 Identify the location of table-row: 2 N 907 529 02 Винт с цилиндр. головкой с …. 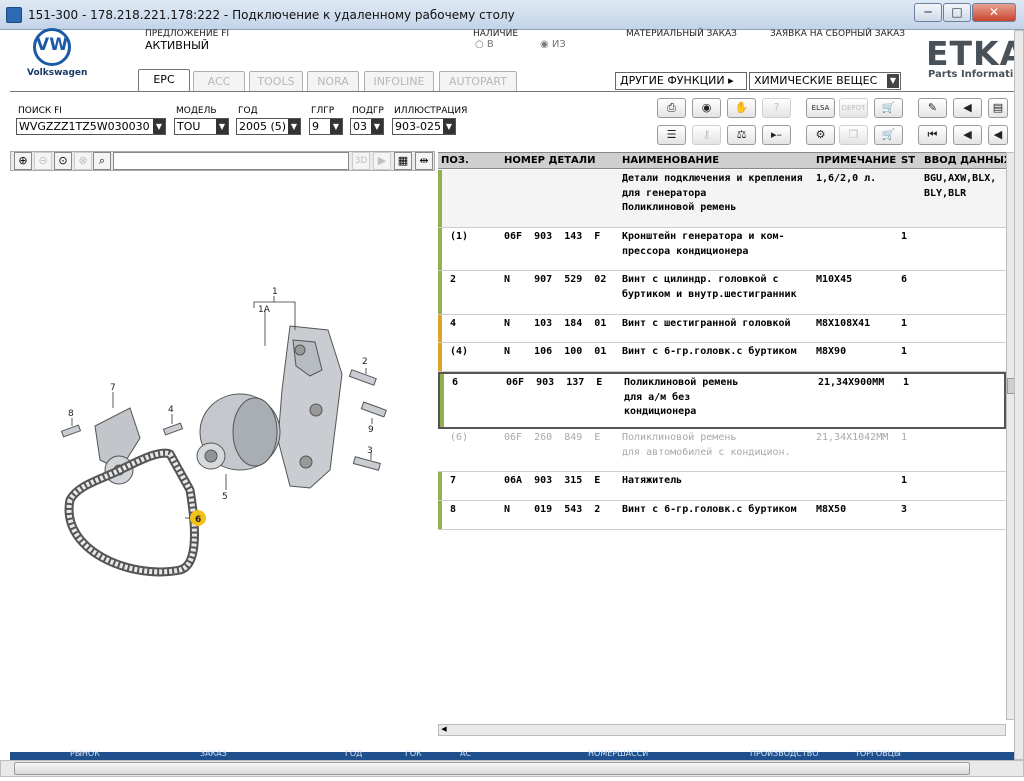
(722, 293).